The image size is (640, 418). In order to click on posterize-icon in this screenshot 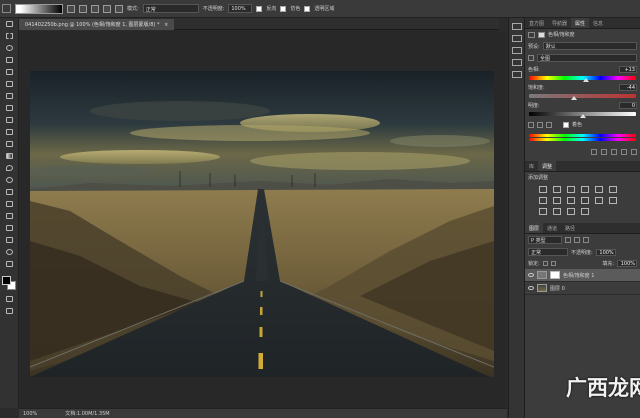, I will do `click(543, 211)`.